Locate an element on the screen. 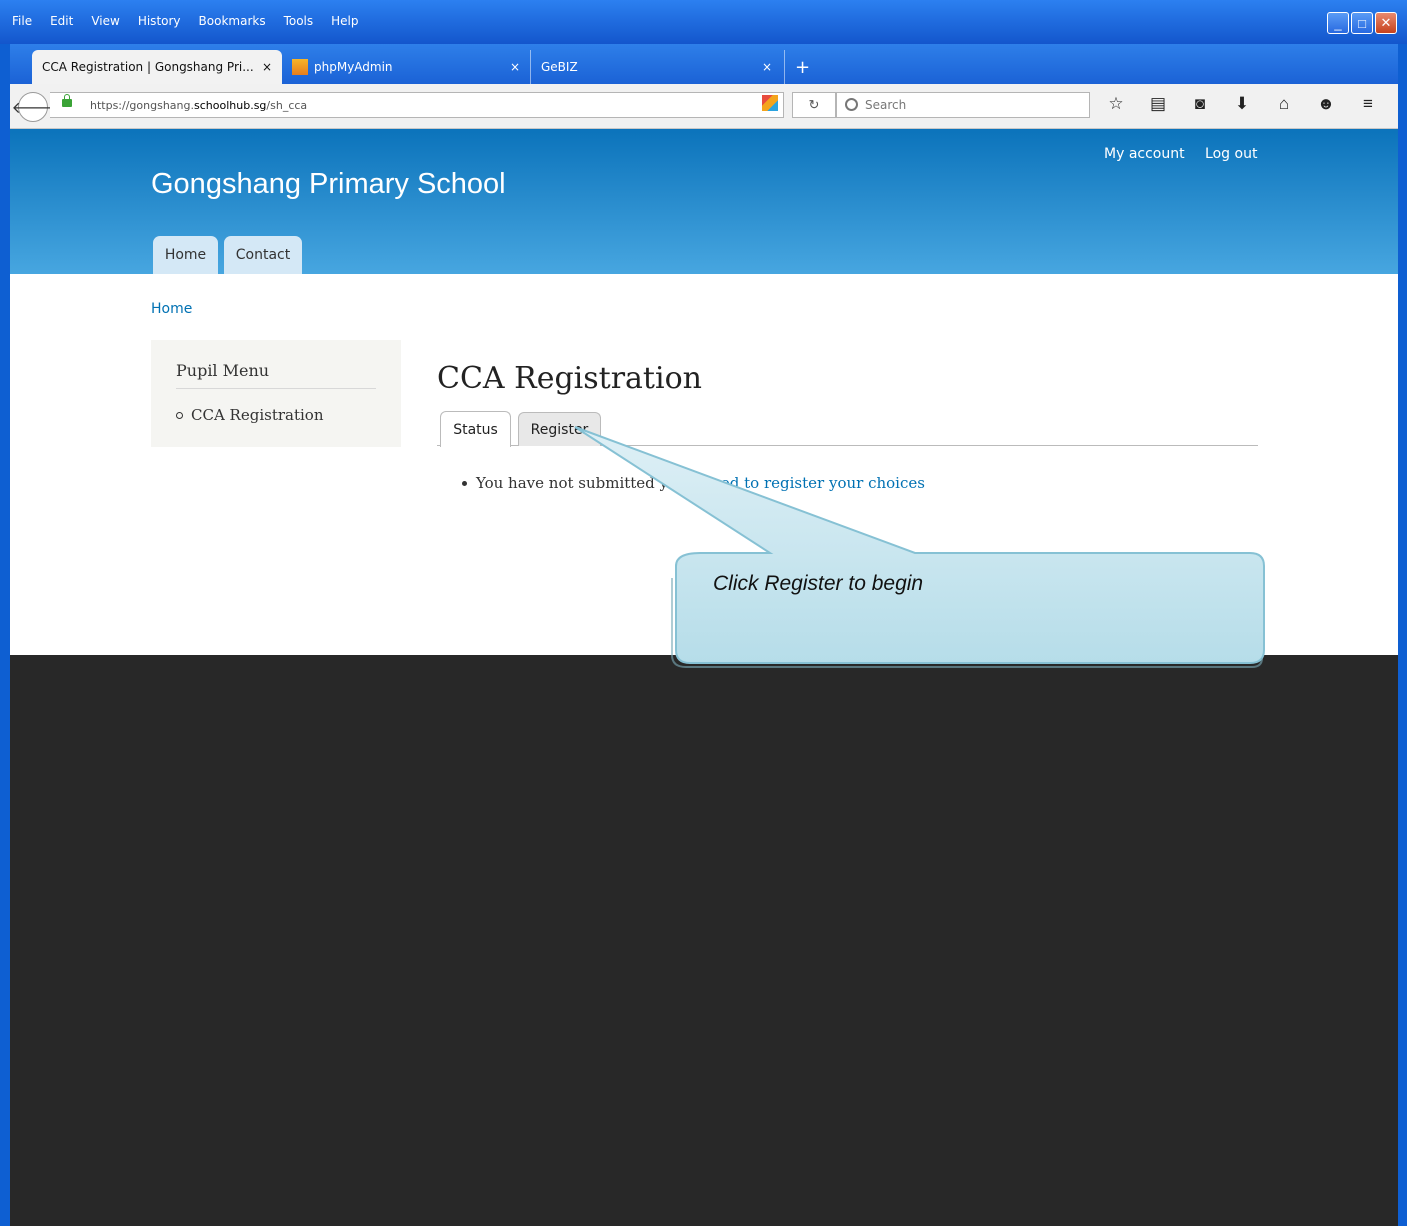  callout-text: Click Register to begin is located at coordinates (818, 583).